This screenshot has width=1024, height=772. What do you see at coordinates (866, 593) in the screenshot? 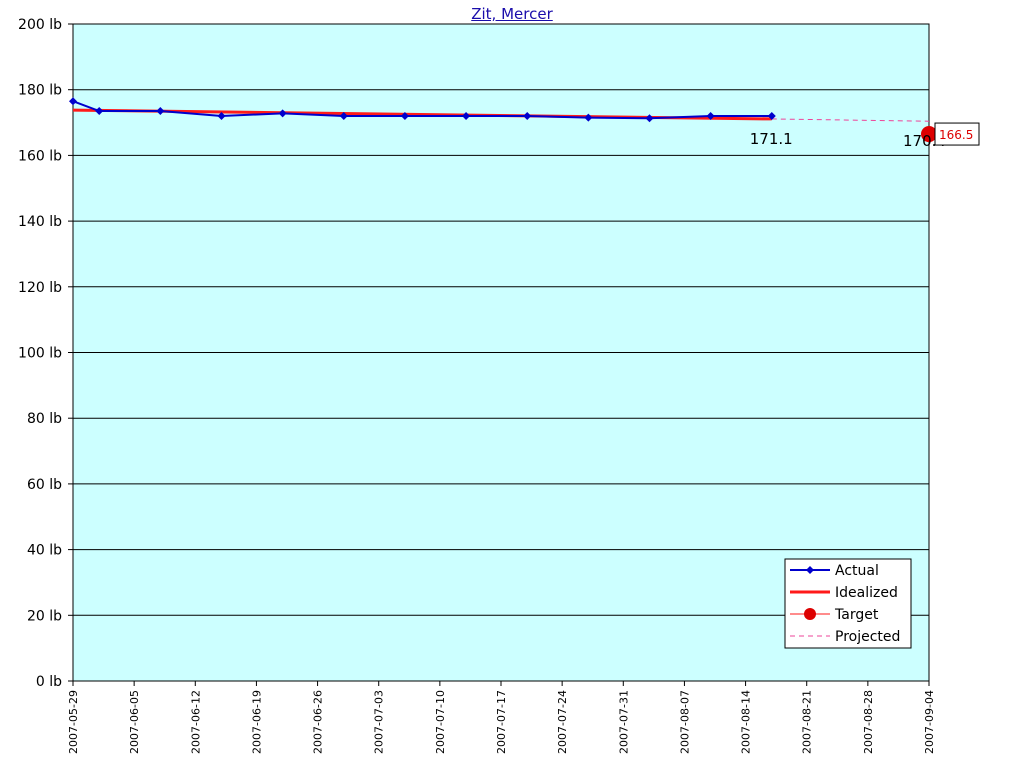
I see `legend-label: Idealized` at bounding box center [866, 593].